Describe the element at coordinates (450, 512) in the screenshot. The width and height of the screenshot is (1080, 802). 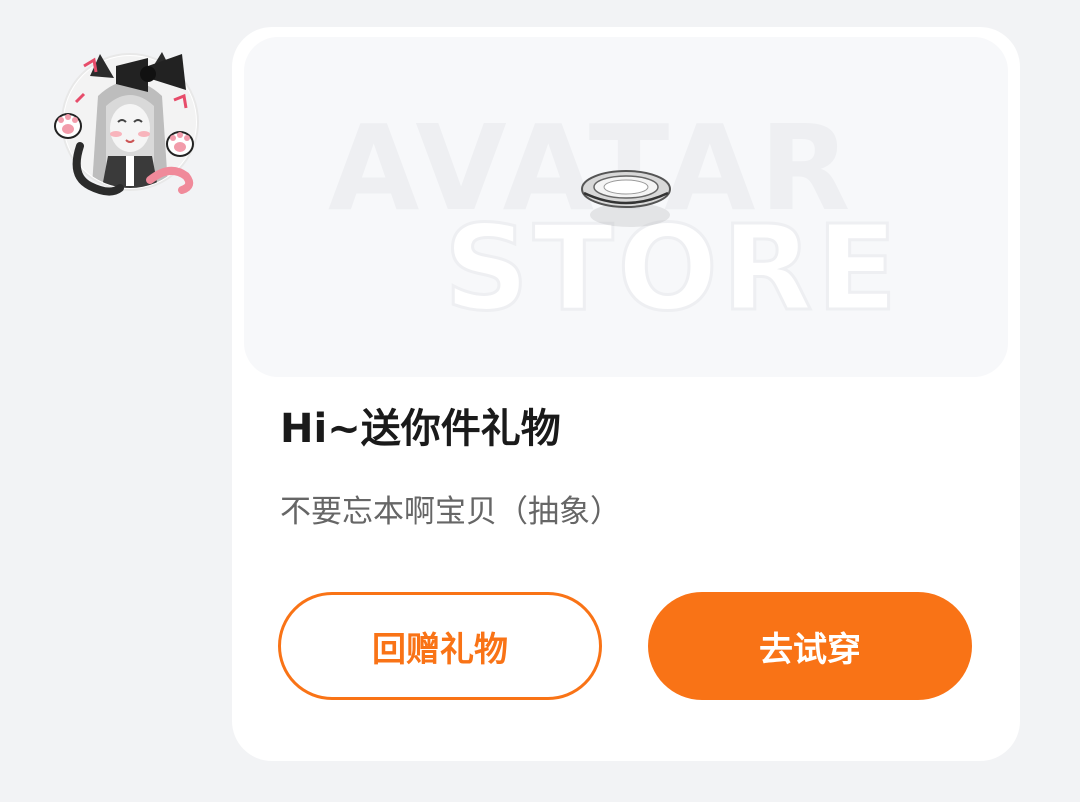
I see `gift-subtitle: 不要忘本啊宝贝（抽象）` at that location.